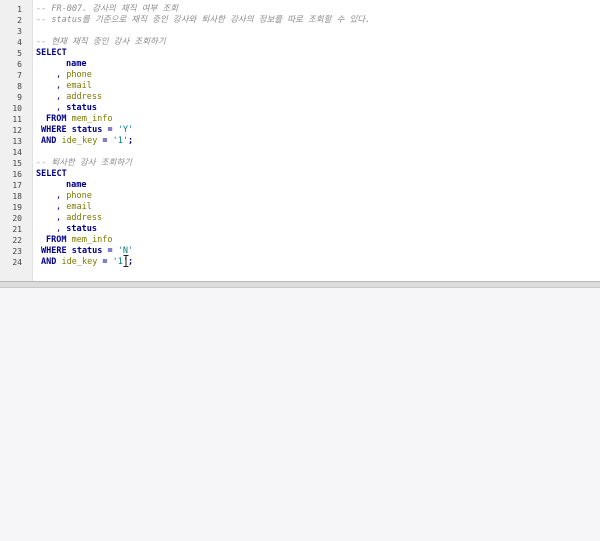 Image resolution: width=600 pixels, height=541 pixels. What do you see at coordinates (126, 259) in the screenshot?
I see `text-cursor-icon` at bounding box center [126, 259].